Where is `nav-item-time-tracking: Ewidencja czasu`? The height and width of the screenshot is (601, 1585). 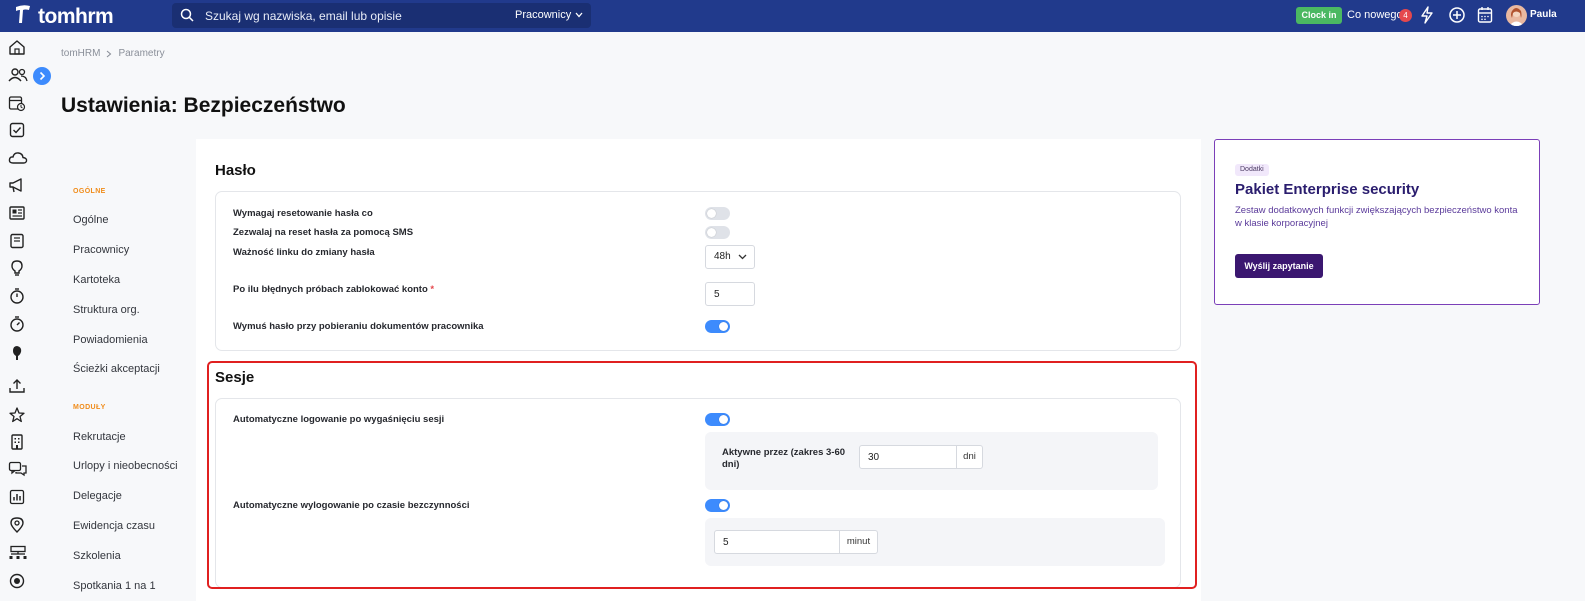 nav-item-time-tracking: Ewidencja czasu is located at coordinates (114, 526).